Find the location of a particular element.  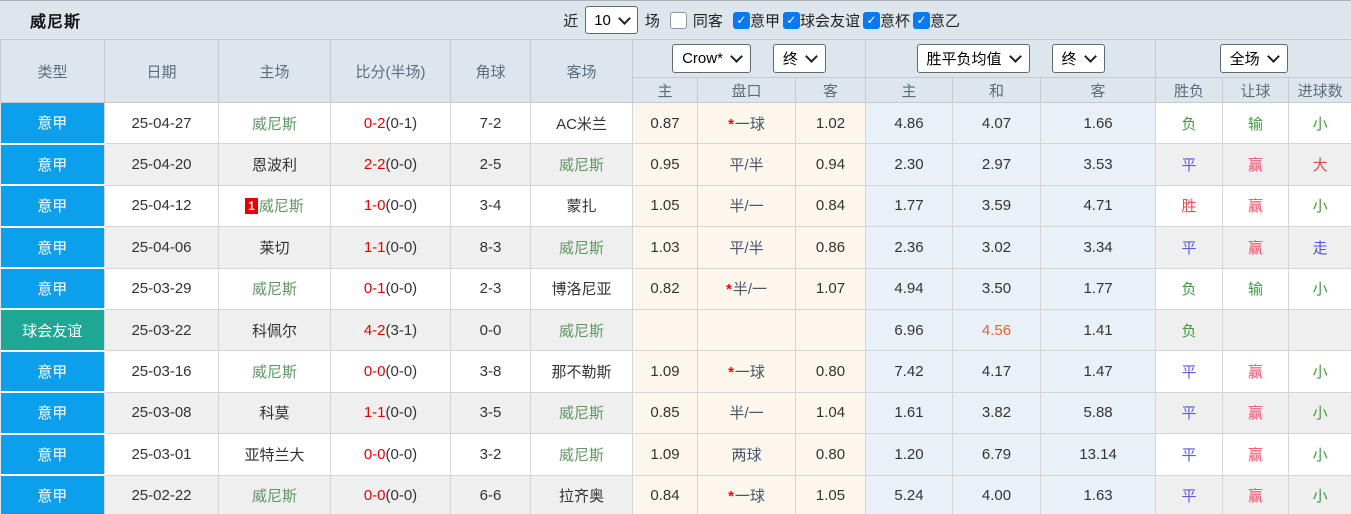

team-name: AC米兰 is located at coordinates (581, 124).